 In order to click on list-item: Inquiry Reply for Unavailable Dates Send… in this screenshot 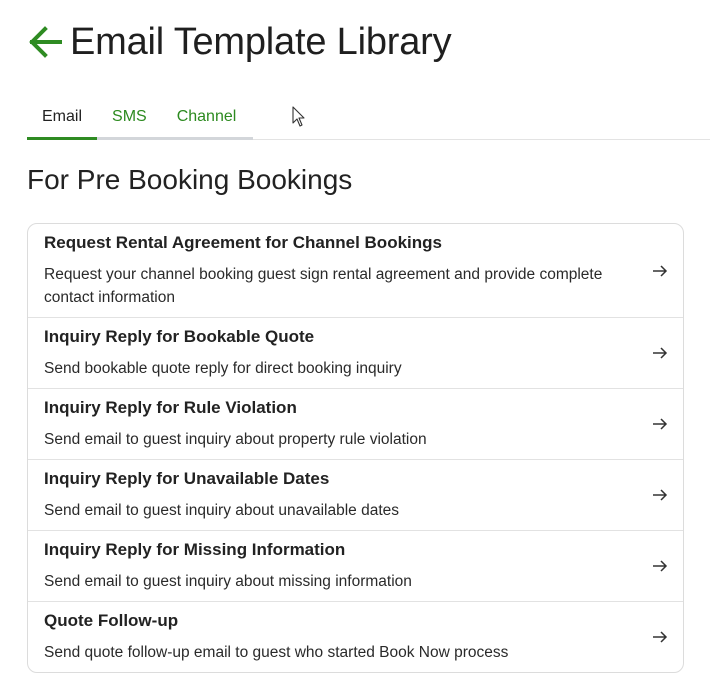, I will do `click(355, 495)`.